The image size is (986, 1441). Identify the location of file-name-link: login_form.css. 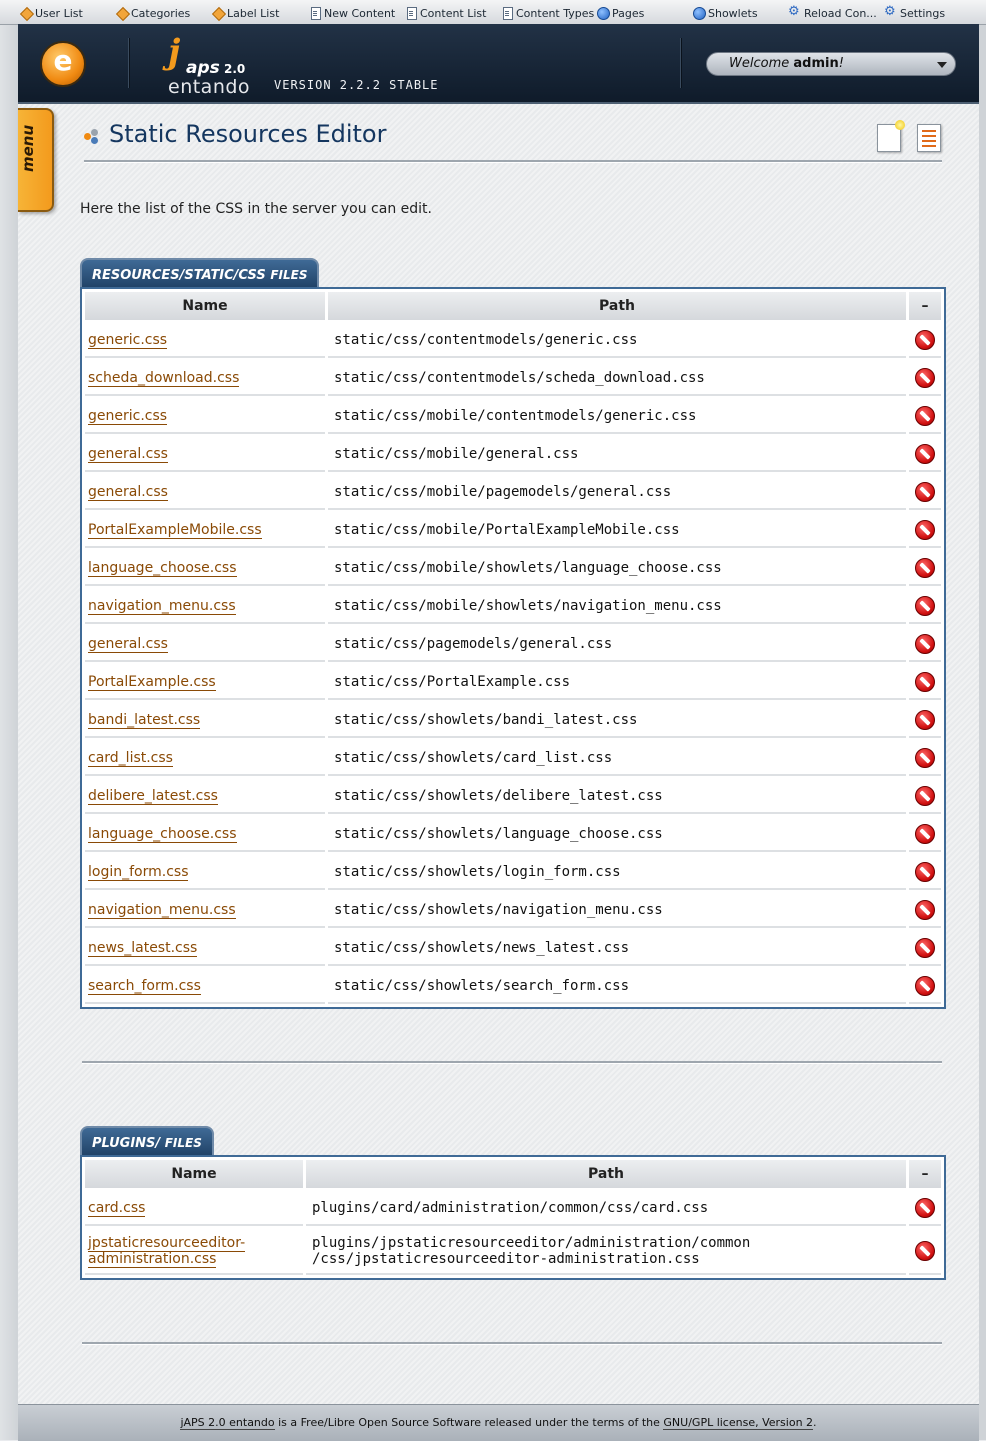
(138, 872).